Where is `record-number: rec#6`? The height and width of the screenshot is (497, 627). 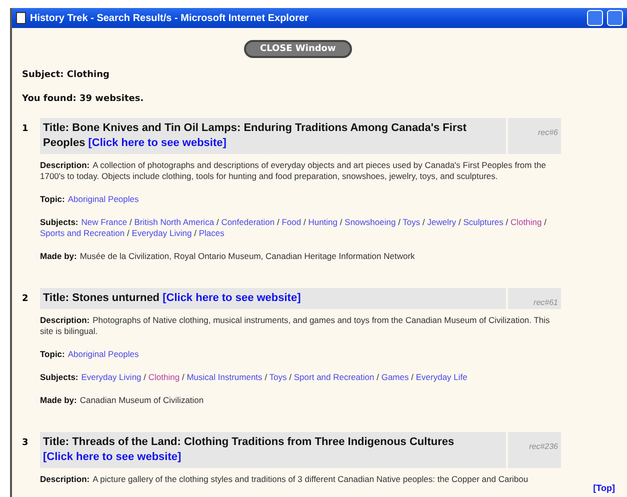 record-number: rec#6 is located at coordinates (534, 136).